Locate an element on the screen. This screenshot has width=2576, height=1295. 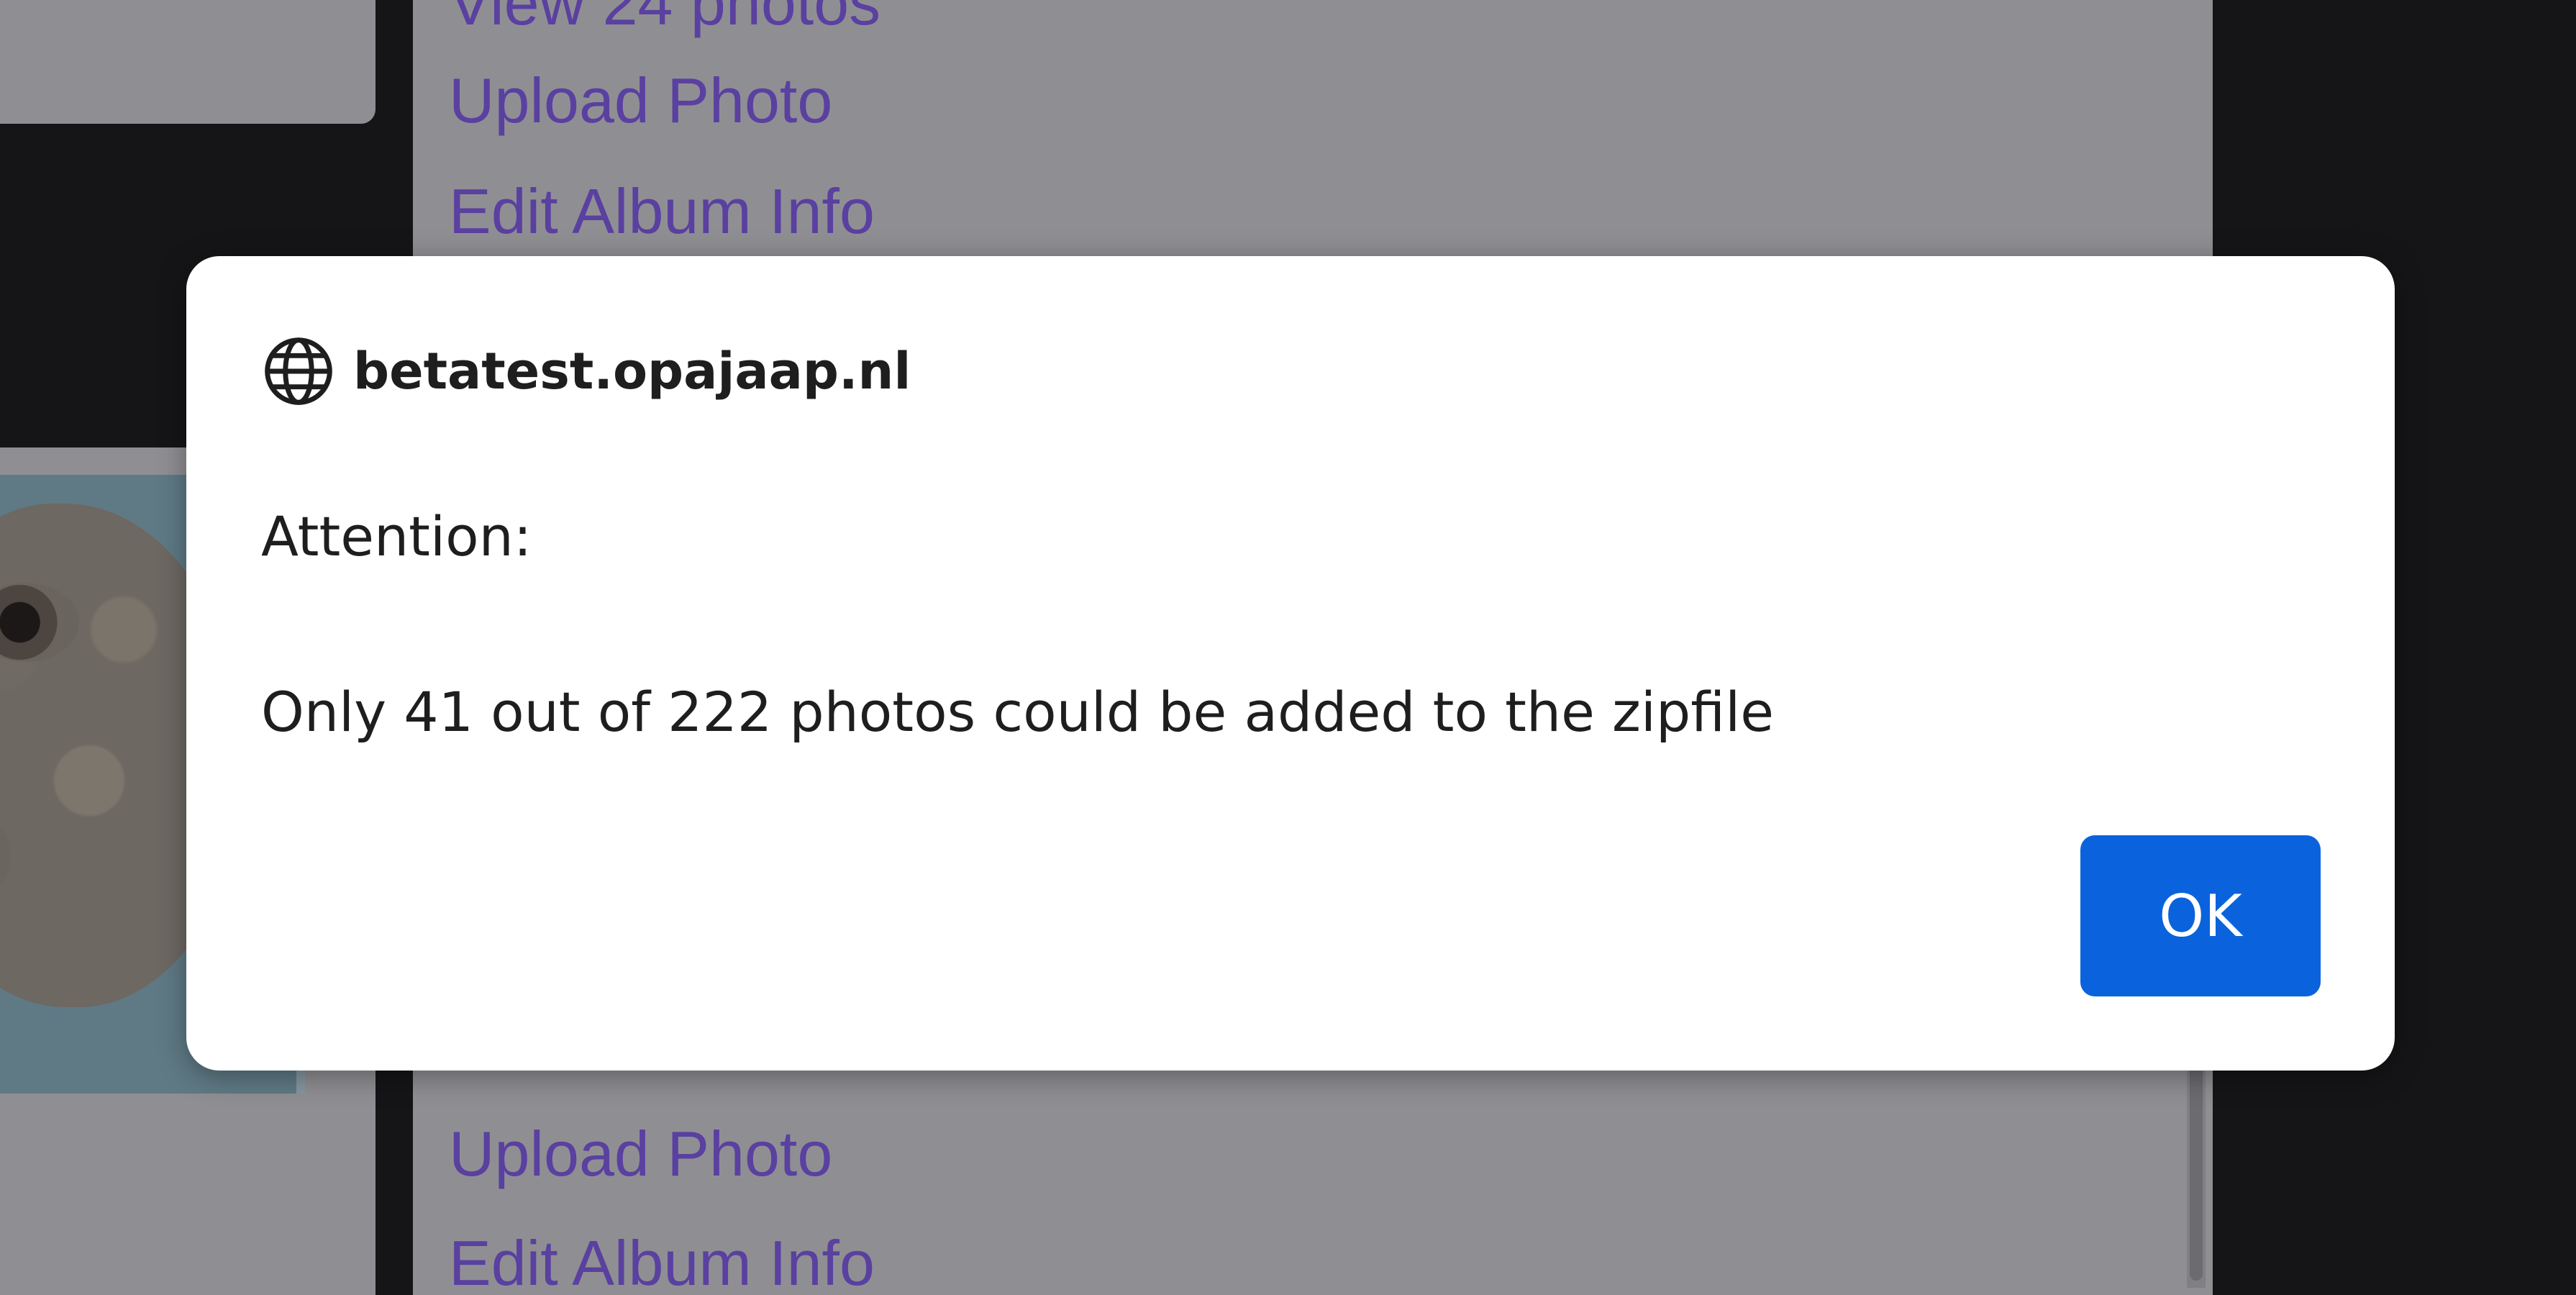
view-photos-link: View 24 photos is located at coordinates (664, 17).